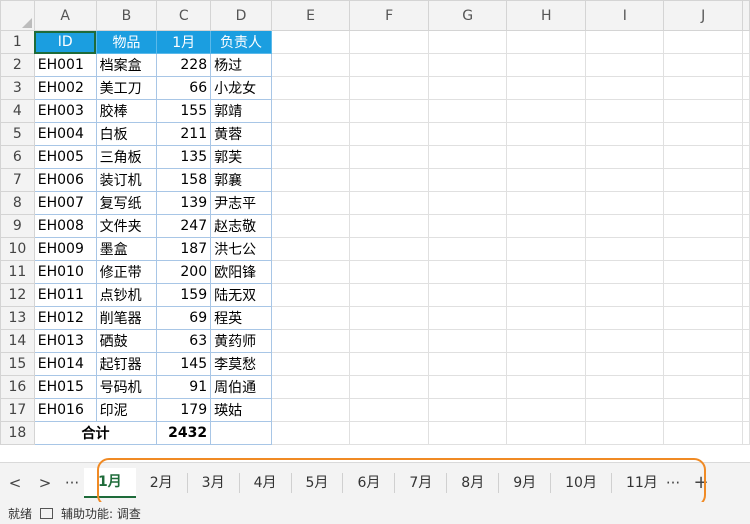 This screenshot has height=524, width=750. What do you see at coordinates (65, 42) in the screenshot?
I see `cell-id-header: ID` at bounding box center [65, 42].